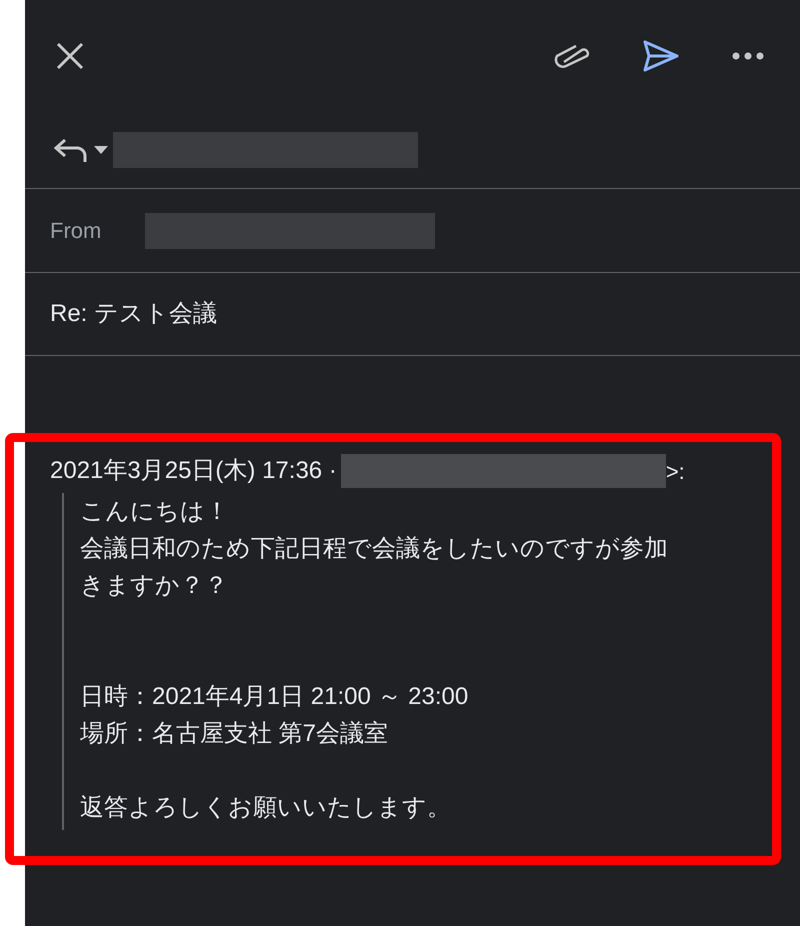 Image resolution: width=800 pixels, height=926 pixels. What do you see at coordinates (155, 512) in the screenshot?
I see `quote-line: こんにちは！` at bounding box center [155, 512].